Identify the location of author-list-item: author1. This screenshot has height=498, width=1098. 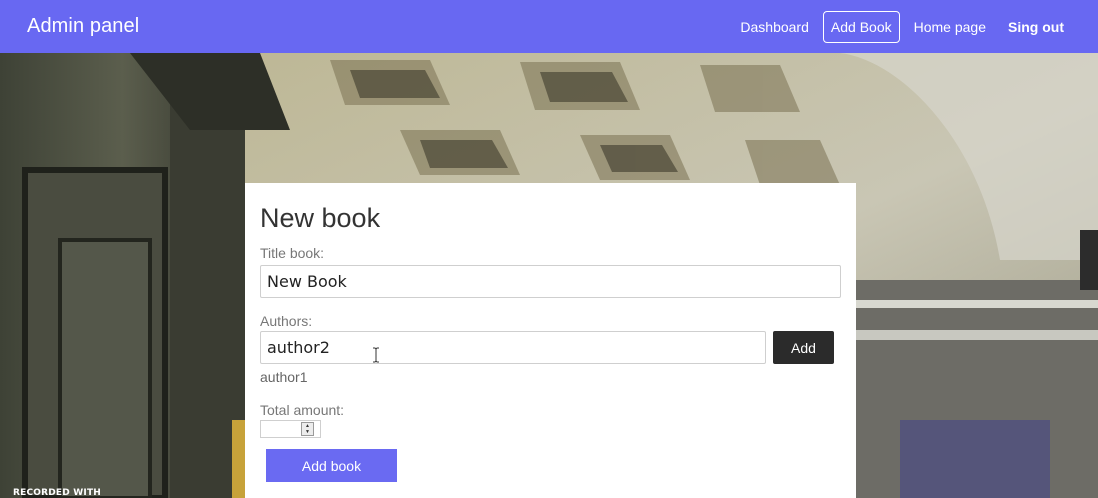
(284, 377).